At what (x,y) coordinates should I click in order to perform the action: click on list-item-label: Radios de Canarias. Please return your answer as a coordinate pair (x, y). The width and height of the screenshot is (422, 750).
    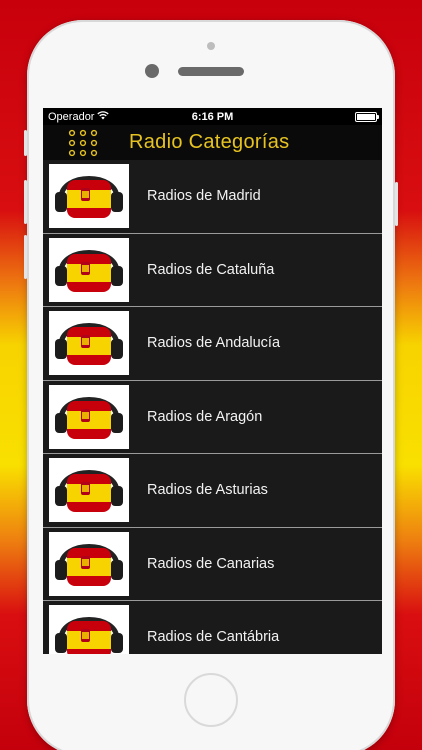
    Looking at the image, I should click on (211, 563).